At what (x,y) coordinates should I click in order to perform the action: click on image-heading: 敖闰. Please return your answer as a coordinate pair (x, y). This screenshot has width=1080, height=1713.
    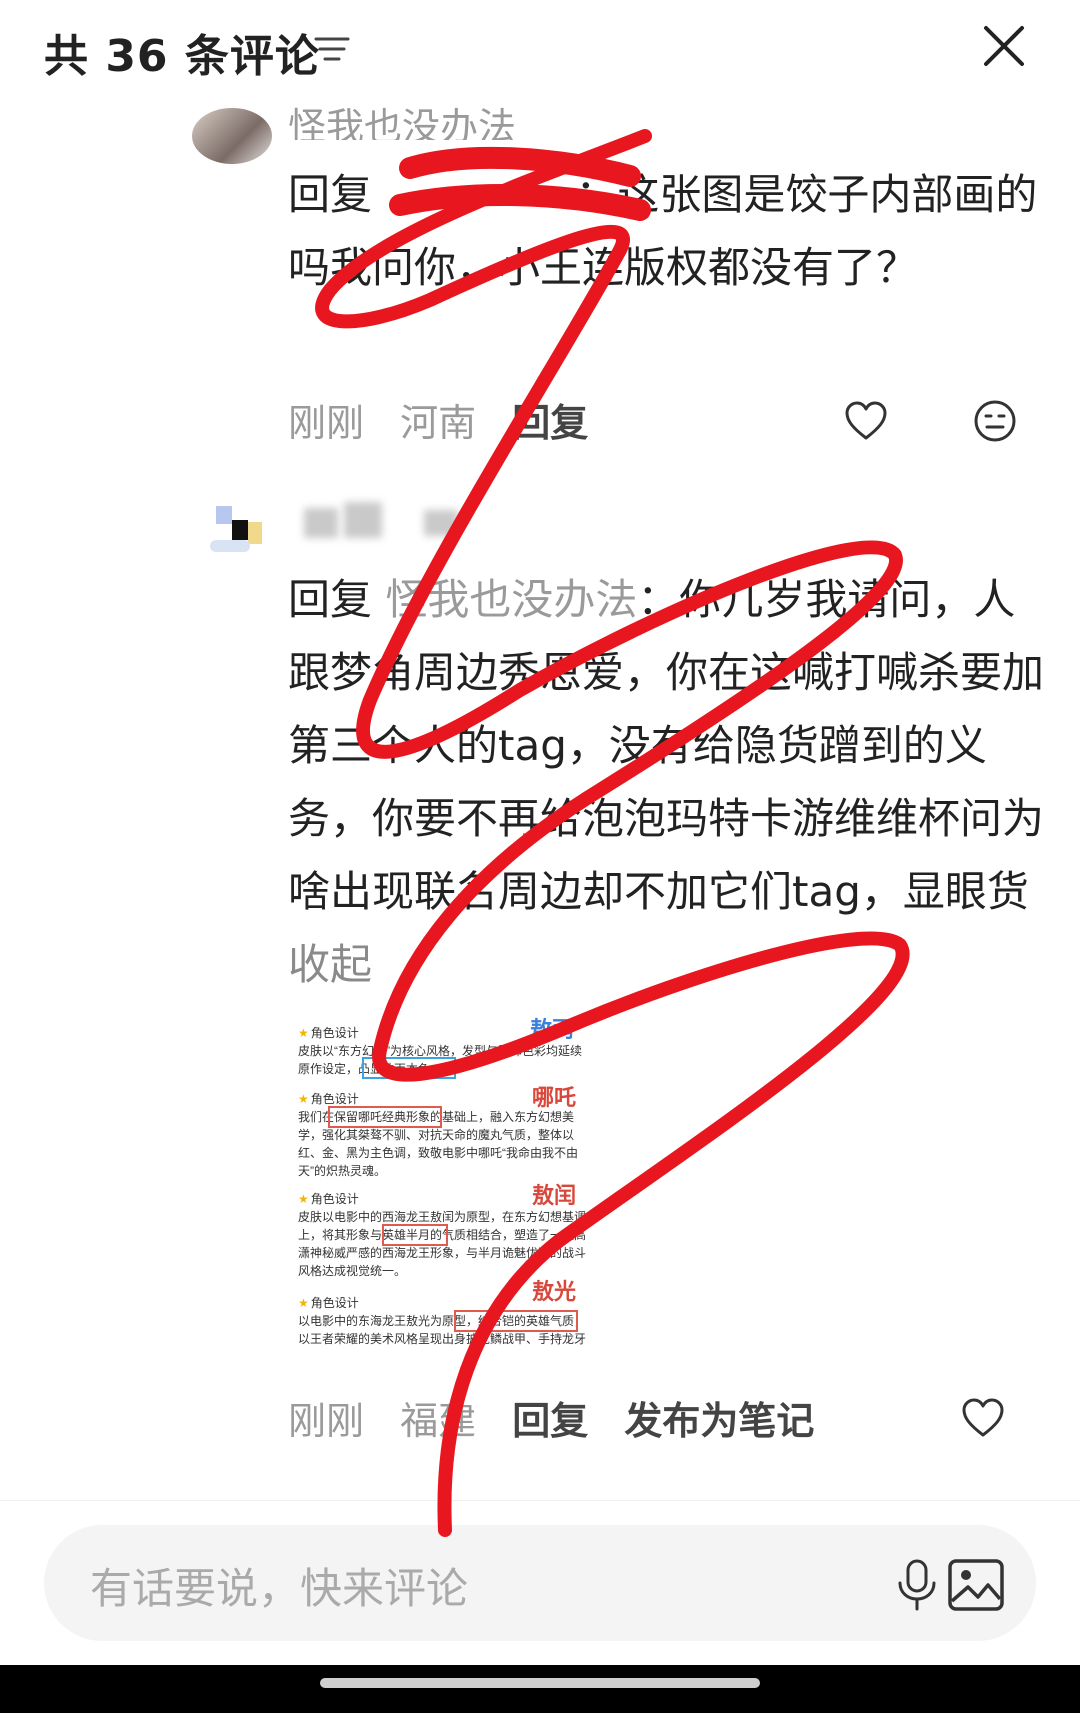
    Looking at the image, I should click on (554, 1195).